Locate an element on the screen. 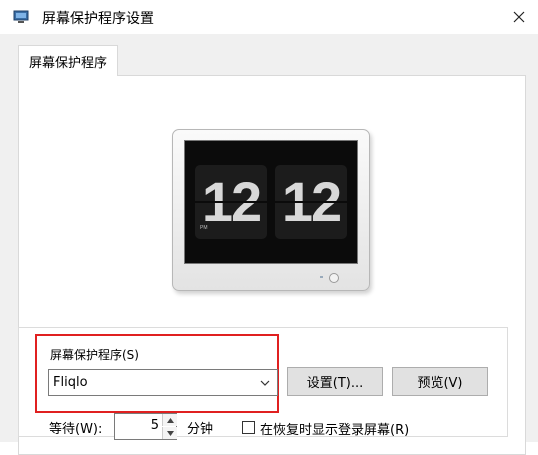 The height and width of the screenshot is (455, 538). screensaver-selected-value: Fliqlo is located at coordinates (70, 382).